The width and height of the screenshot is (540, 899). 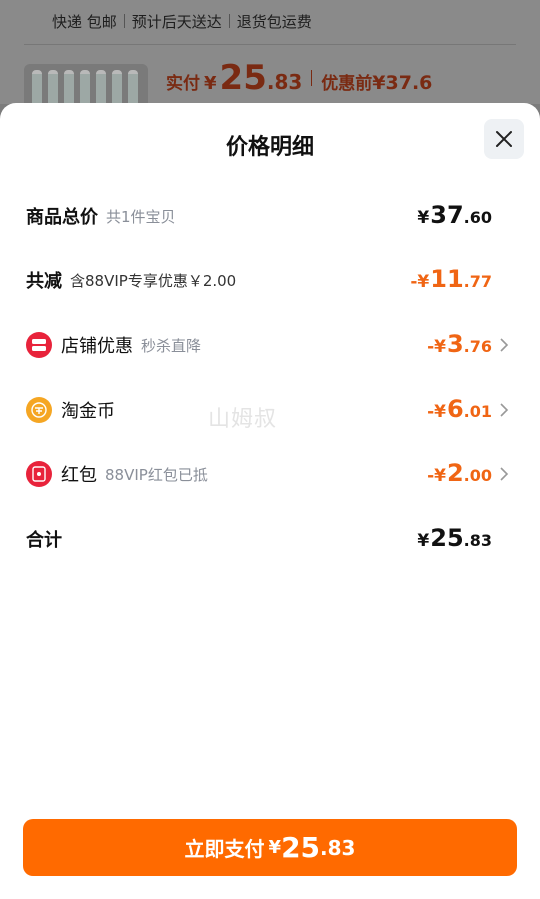 What do you see at coordinates (86, 86) in the screenshot?
I see `product-thumbnail` at bounding box center [86, 86].